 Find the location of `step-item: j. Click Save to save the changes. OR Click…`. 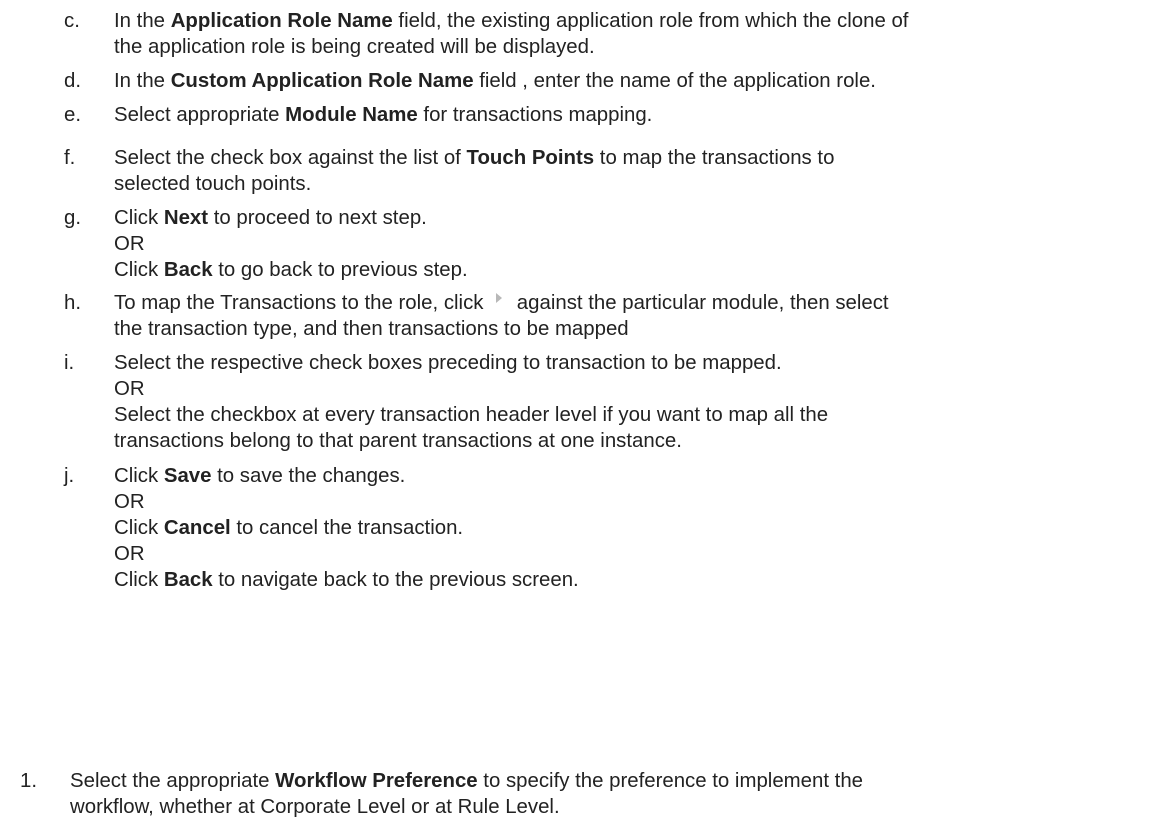

step-item: j. Click Save to save the changes. OR Click… is located at coordinates (606, 528).